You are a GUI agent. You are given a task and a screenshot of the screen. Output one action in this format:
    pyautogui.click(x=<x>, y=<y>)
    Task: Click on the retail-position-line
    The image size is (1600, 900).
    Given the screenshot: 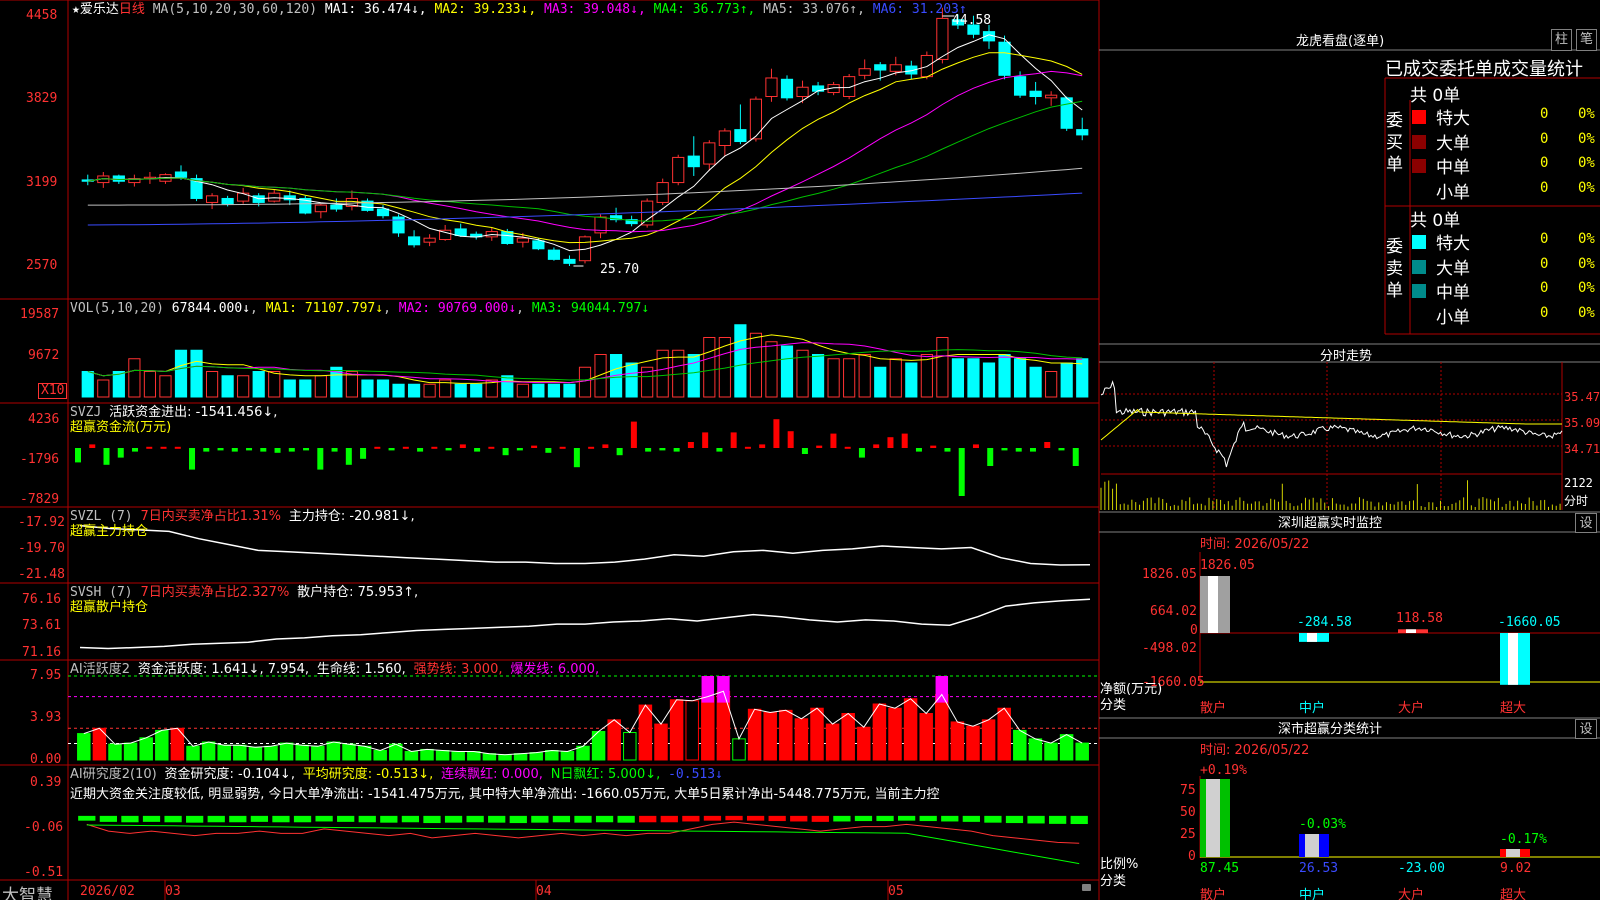 What is the action you would take?
    pyautogui.click(x=585, y=624)
    